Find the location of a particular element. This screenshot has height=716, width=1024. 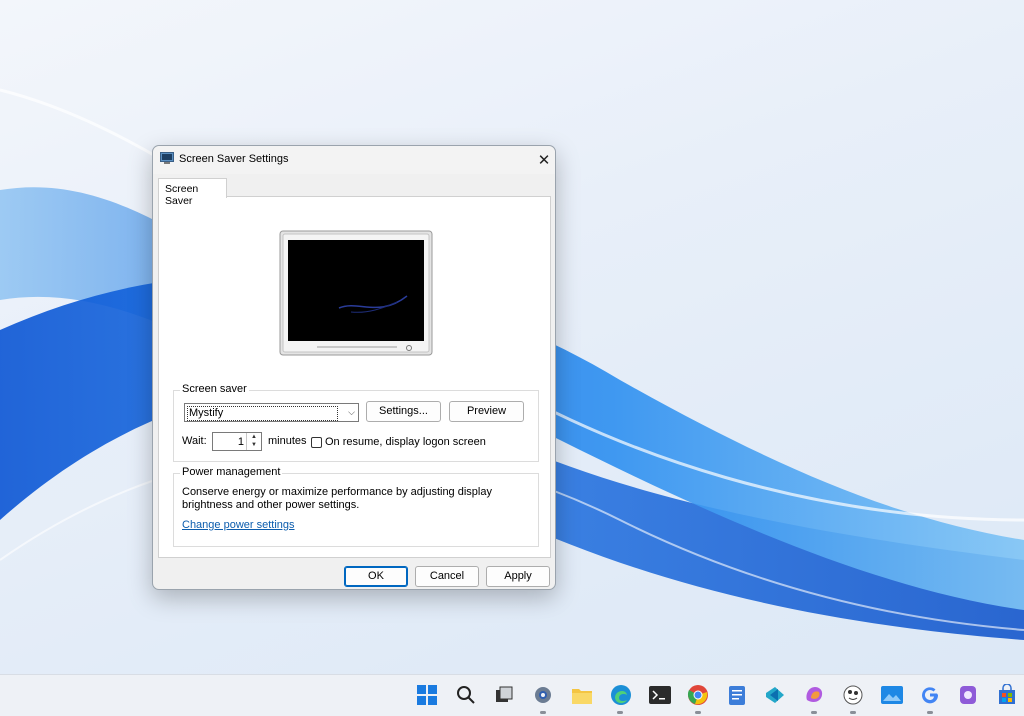

google-icon is located at coordinates (930, 695).